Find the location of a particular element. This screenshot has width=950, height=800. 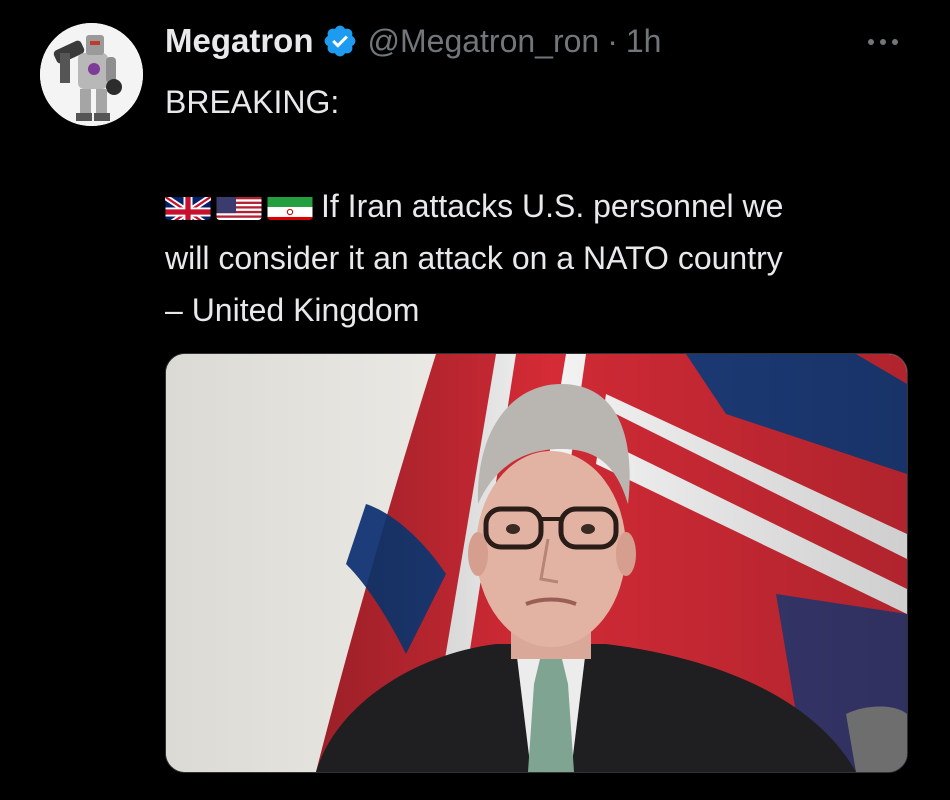

tweet-line-2: If Iran attacks U.S. personnel we is located at coordinates (545, 206).